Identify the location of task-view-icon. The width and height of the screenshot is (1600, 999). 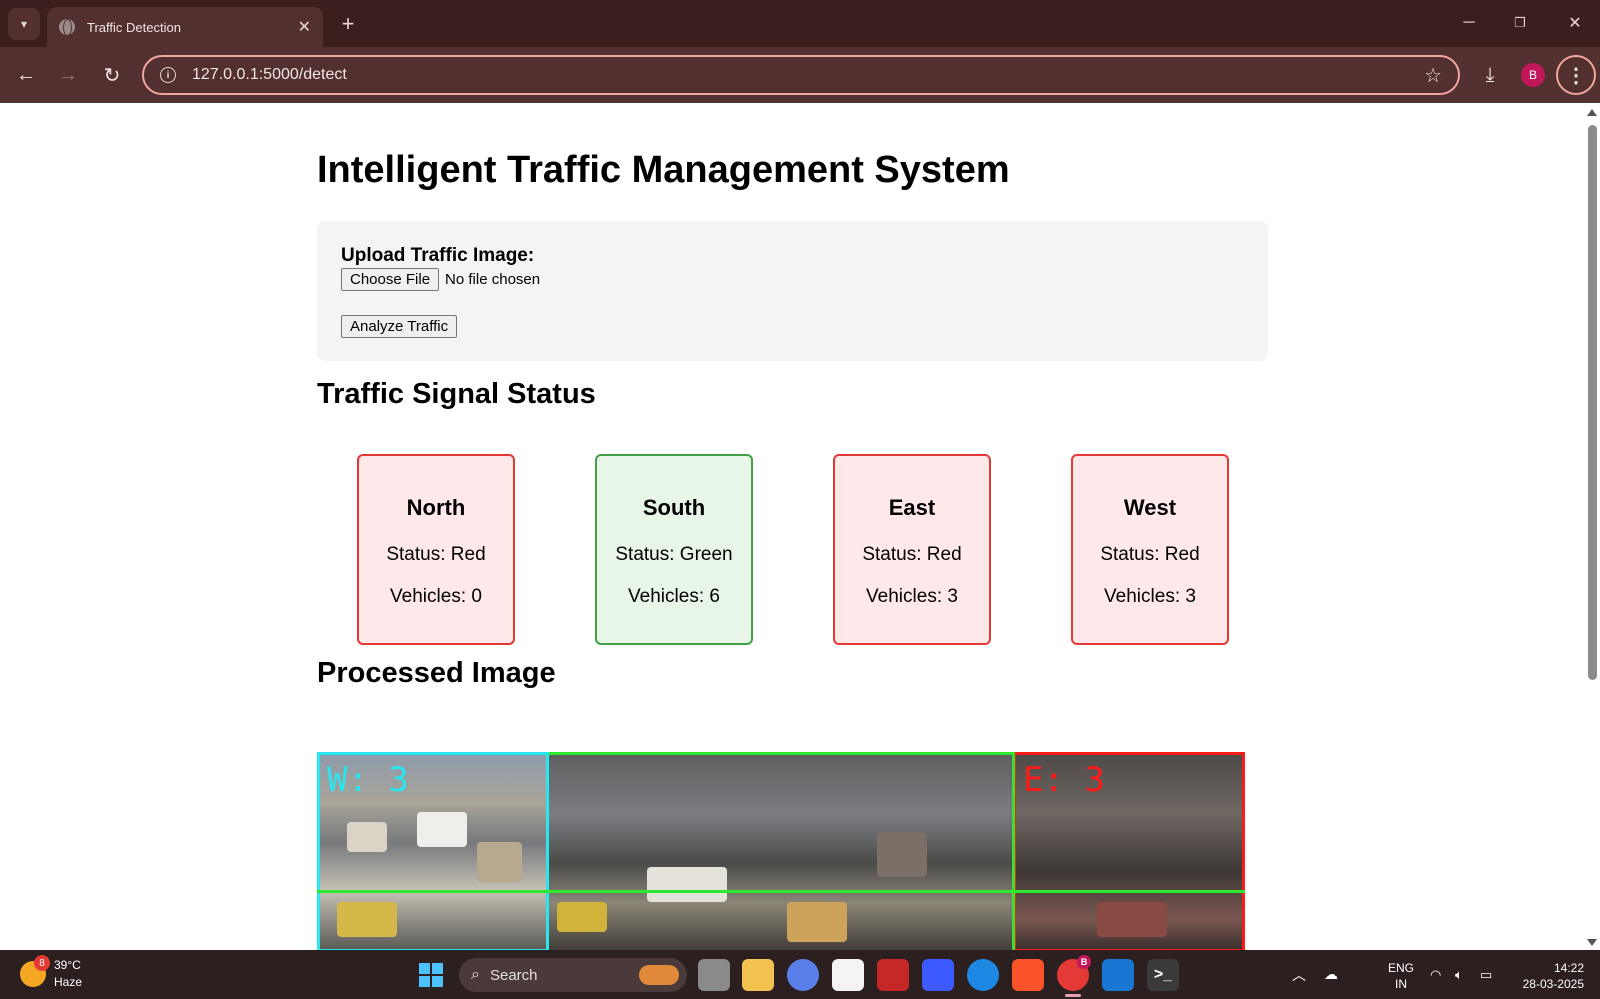
(714, 975).